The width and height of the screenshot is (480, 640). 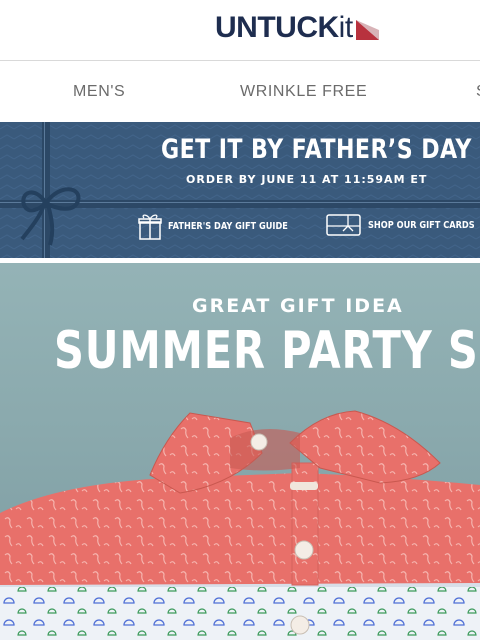 I want to click on brand-wordmark: UNTUCKit, so click(x=284, y=27).